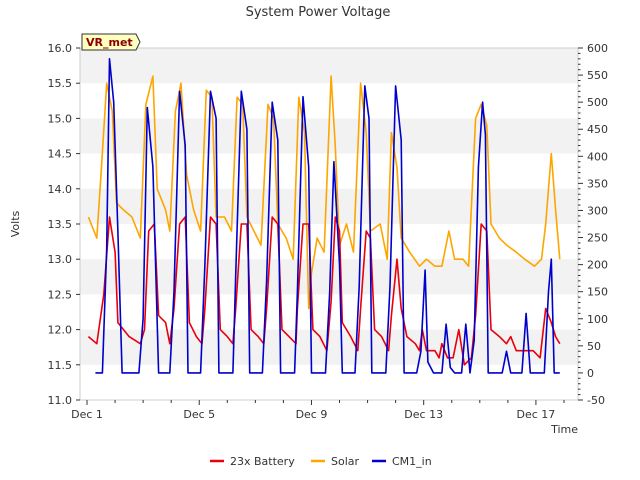 Image resolution: width=640 pixels, height=480 pixels. Describe the element at coordinates (412, 461) in the screenshot. I see `legend-label: CM1_in` at that location.